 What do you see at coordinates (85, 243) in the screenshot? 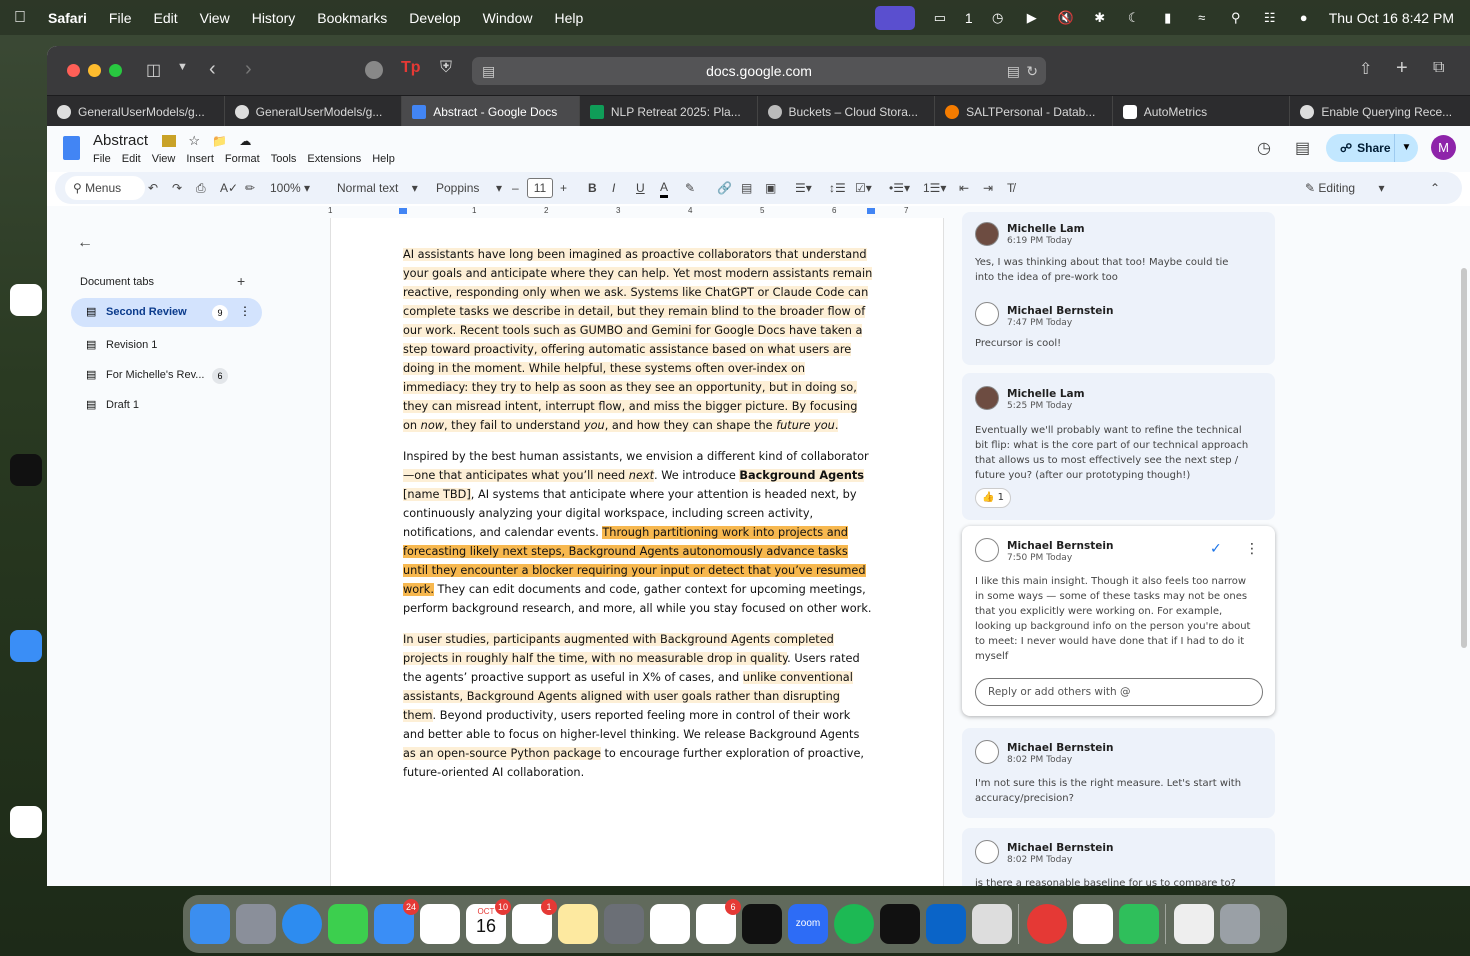
I see `back-arrow-icon: ←` at bounding box center [85, 243].